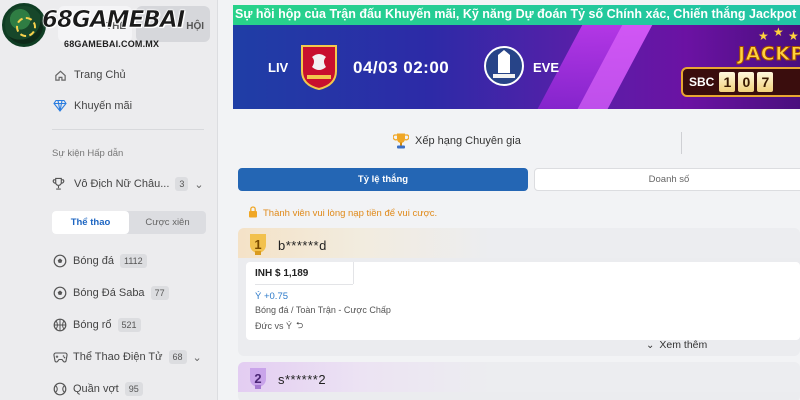  I want to click on expert-ranking-label: Xếp hạng Chuyên gia, so click(468, 141).